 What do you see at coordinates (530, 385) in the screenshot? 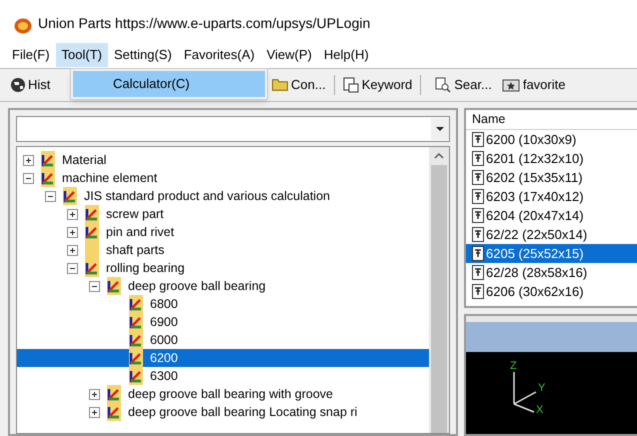
I see `axes-drawing: Z Y X` at bounding box center [530, 385].